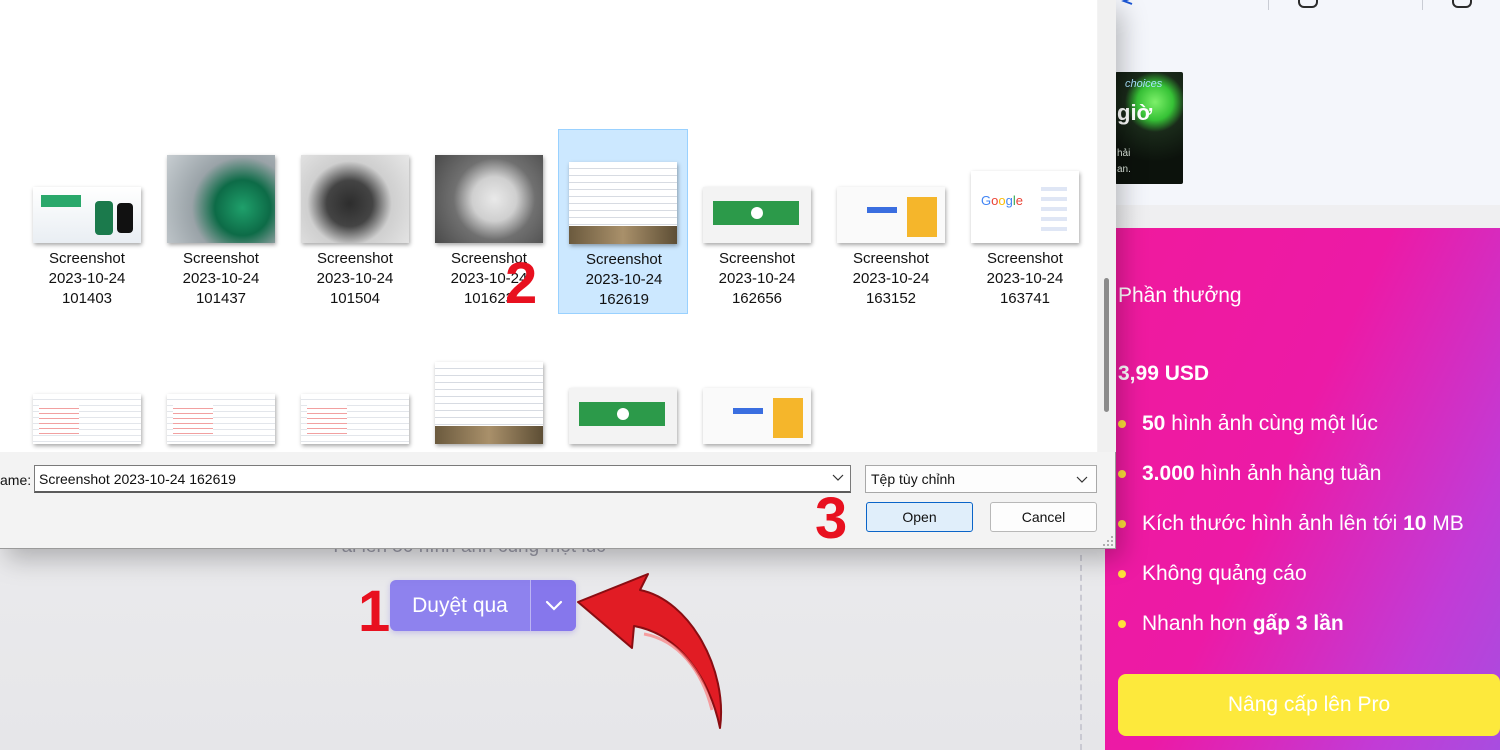 This screenshot has width=1500, height=750. Describe the element at coordinates (374, 611) in the screenshot. I see `step-1-marker: 1` at that location.